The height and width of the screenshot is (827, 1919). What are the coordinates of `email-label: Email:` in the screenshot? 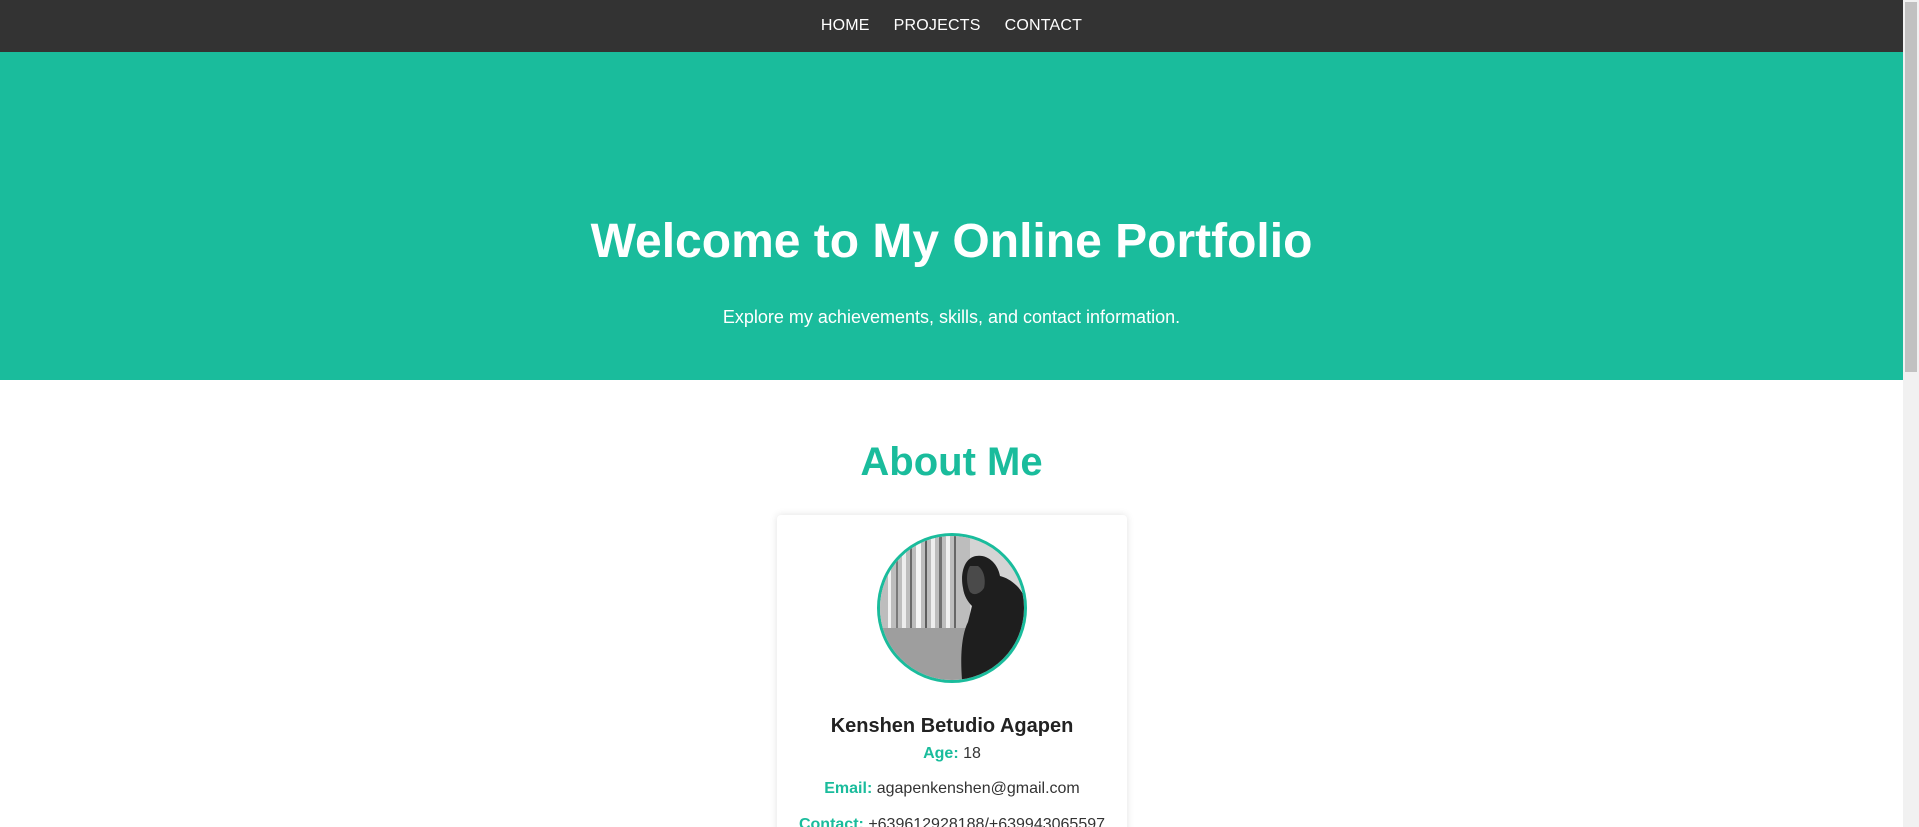 It's located at (848, 788).